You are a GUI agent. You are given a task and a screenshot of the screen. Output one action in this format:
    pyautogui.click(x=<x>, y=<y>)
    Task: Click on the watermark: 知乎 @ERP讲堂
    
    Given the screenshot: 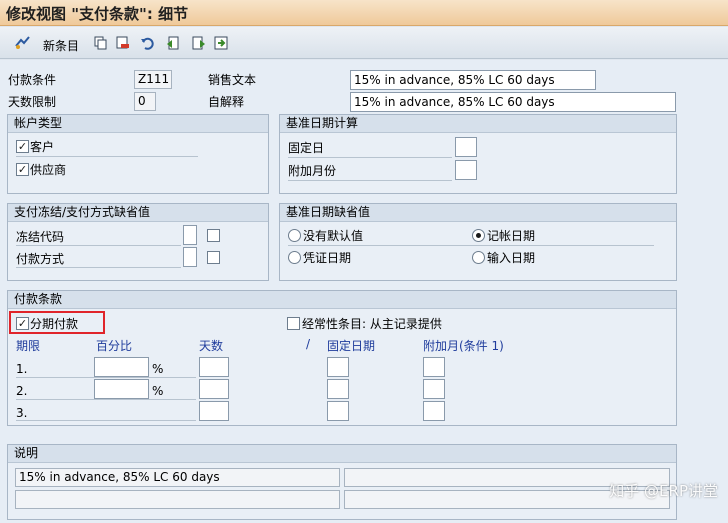 What is the action you would take?
    pyautogui.click(x=663, y=491)
    